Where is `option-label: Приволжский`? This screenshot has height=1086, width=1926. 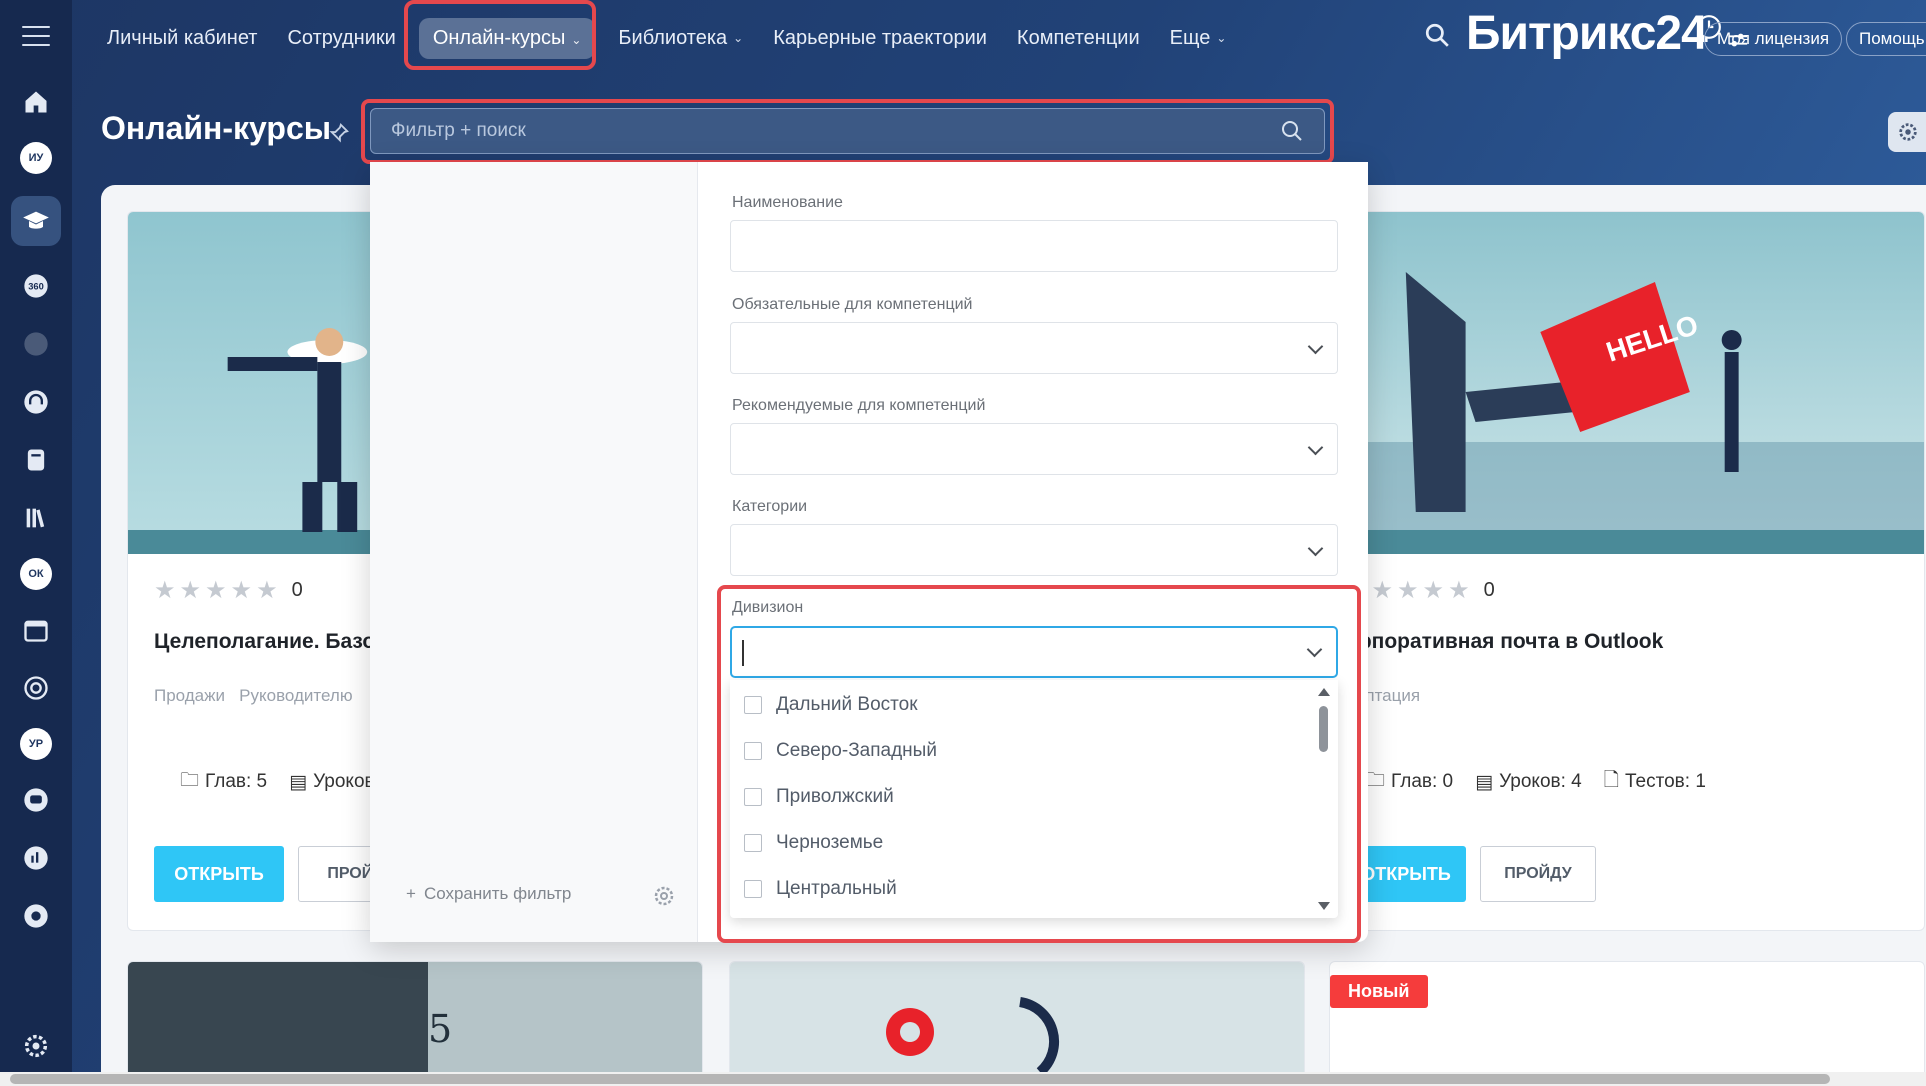
option-label: Приволжский is located at coordinates (835, 796).